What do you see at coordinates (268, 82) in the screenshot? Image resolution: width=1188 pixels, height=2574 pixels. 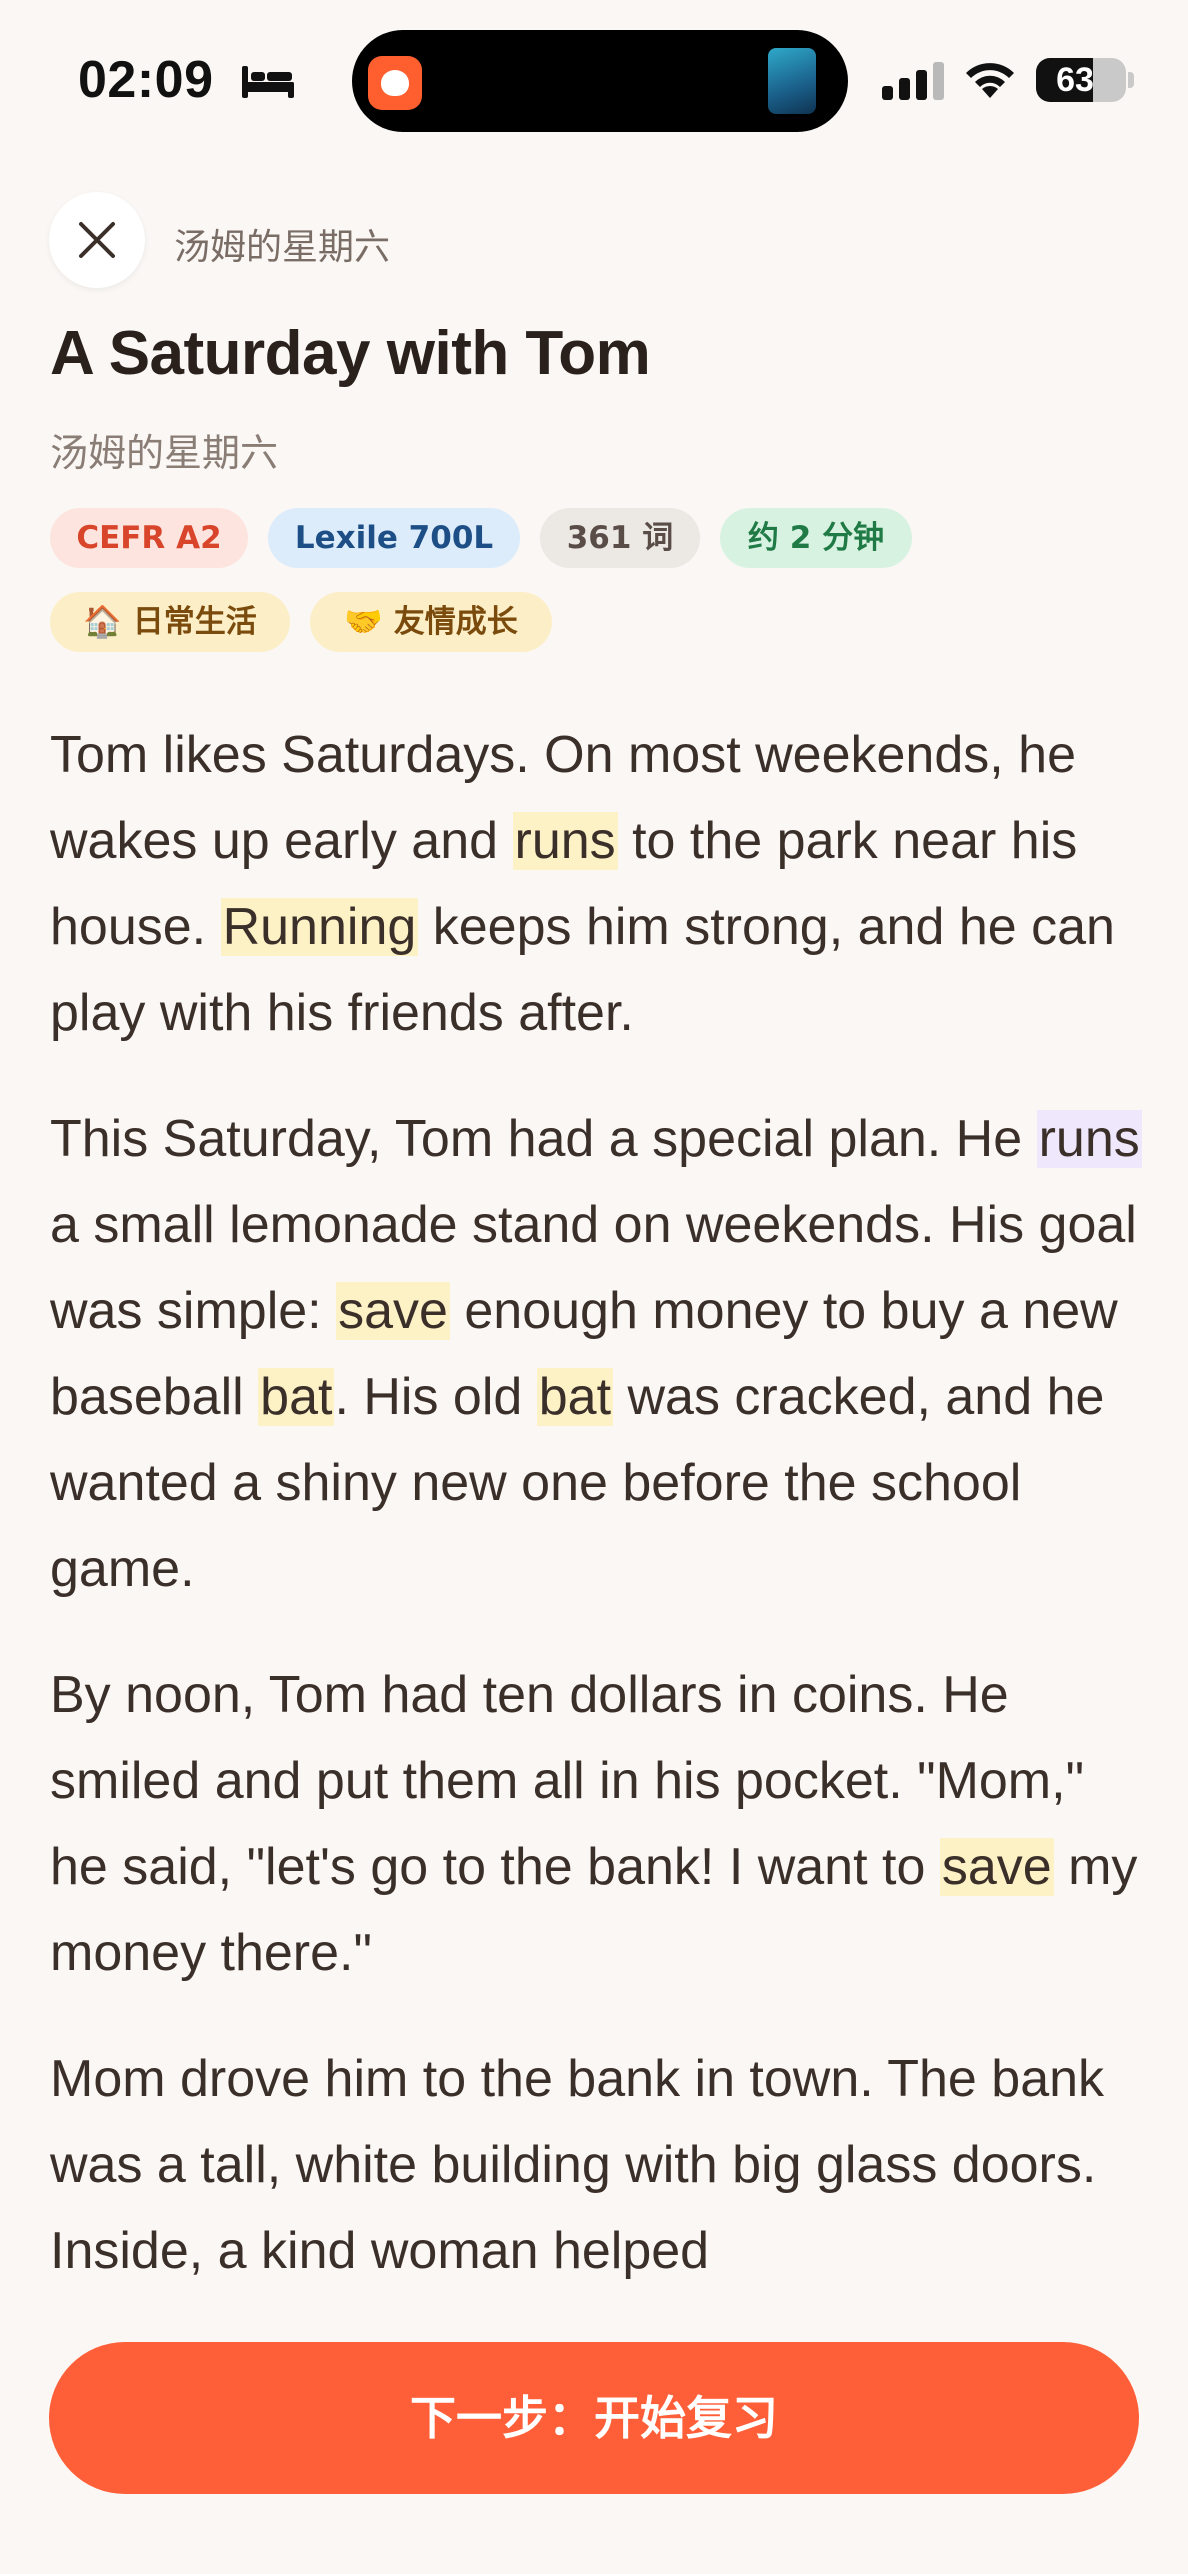 I see `bed-icon` at bounding box center [268, 82].